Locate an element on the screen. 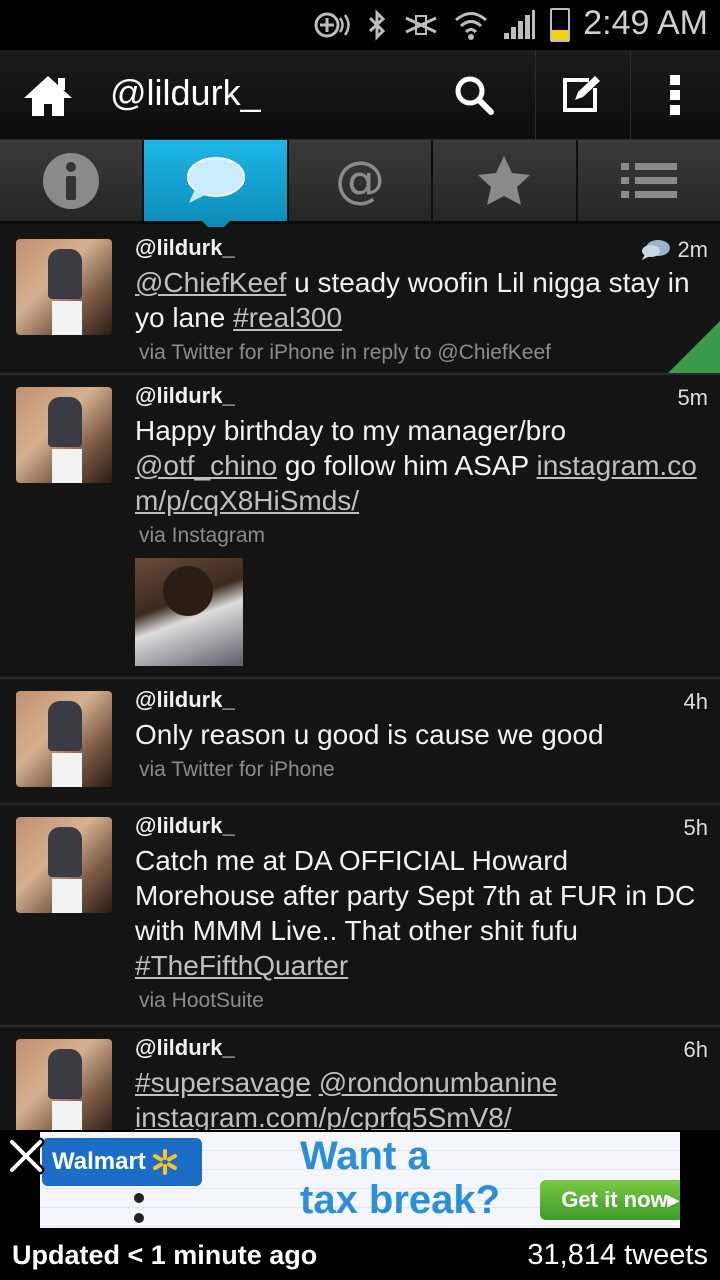  list-icon is located at coordinates (648, 180).